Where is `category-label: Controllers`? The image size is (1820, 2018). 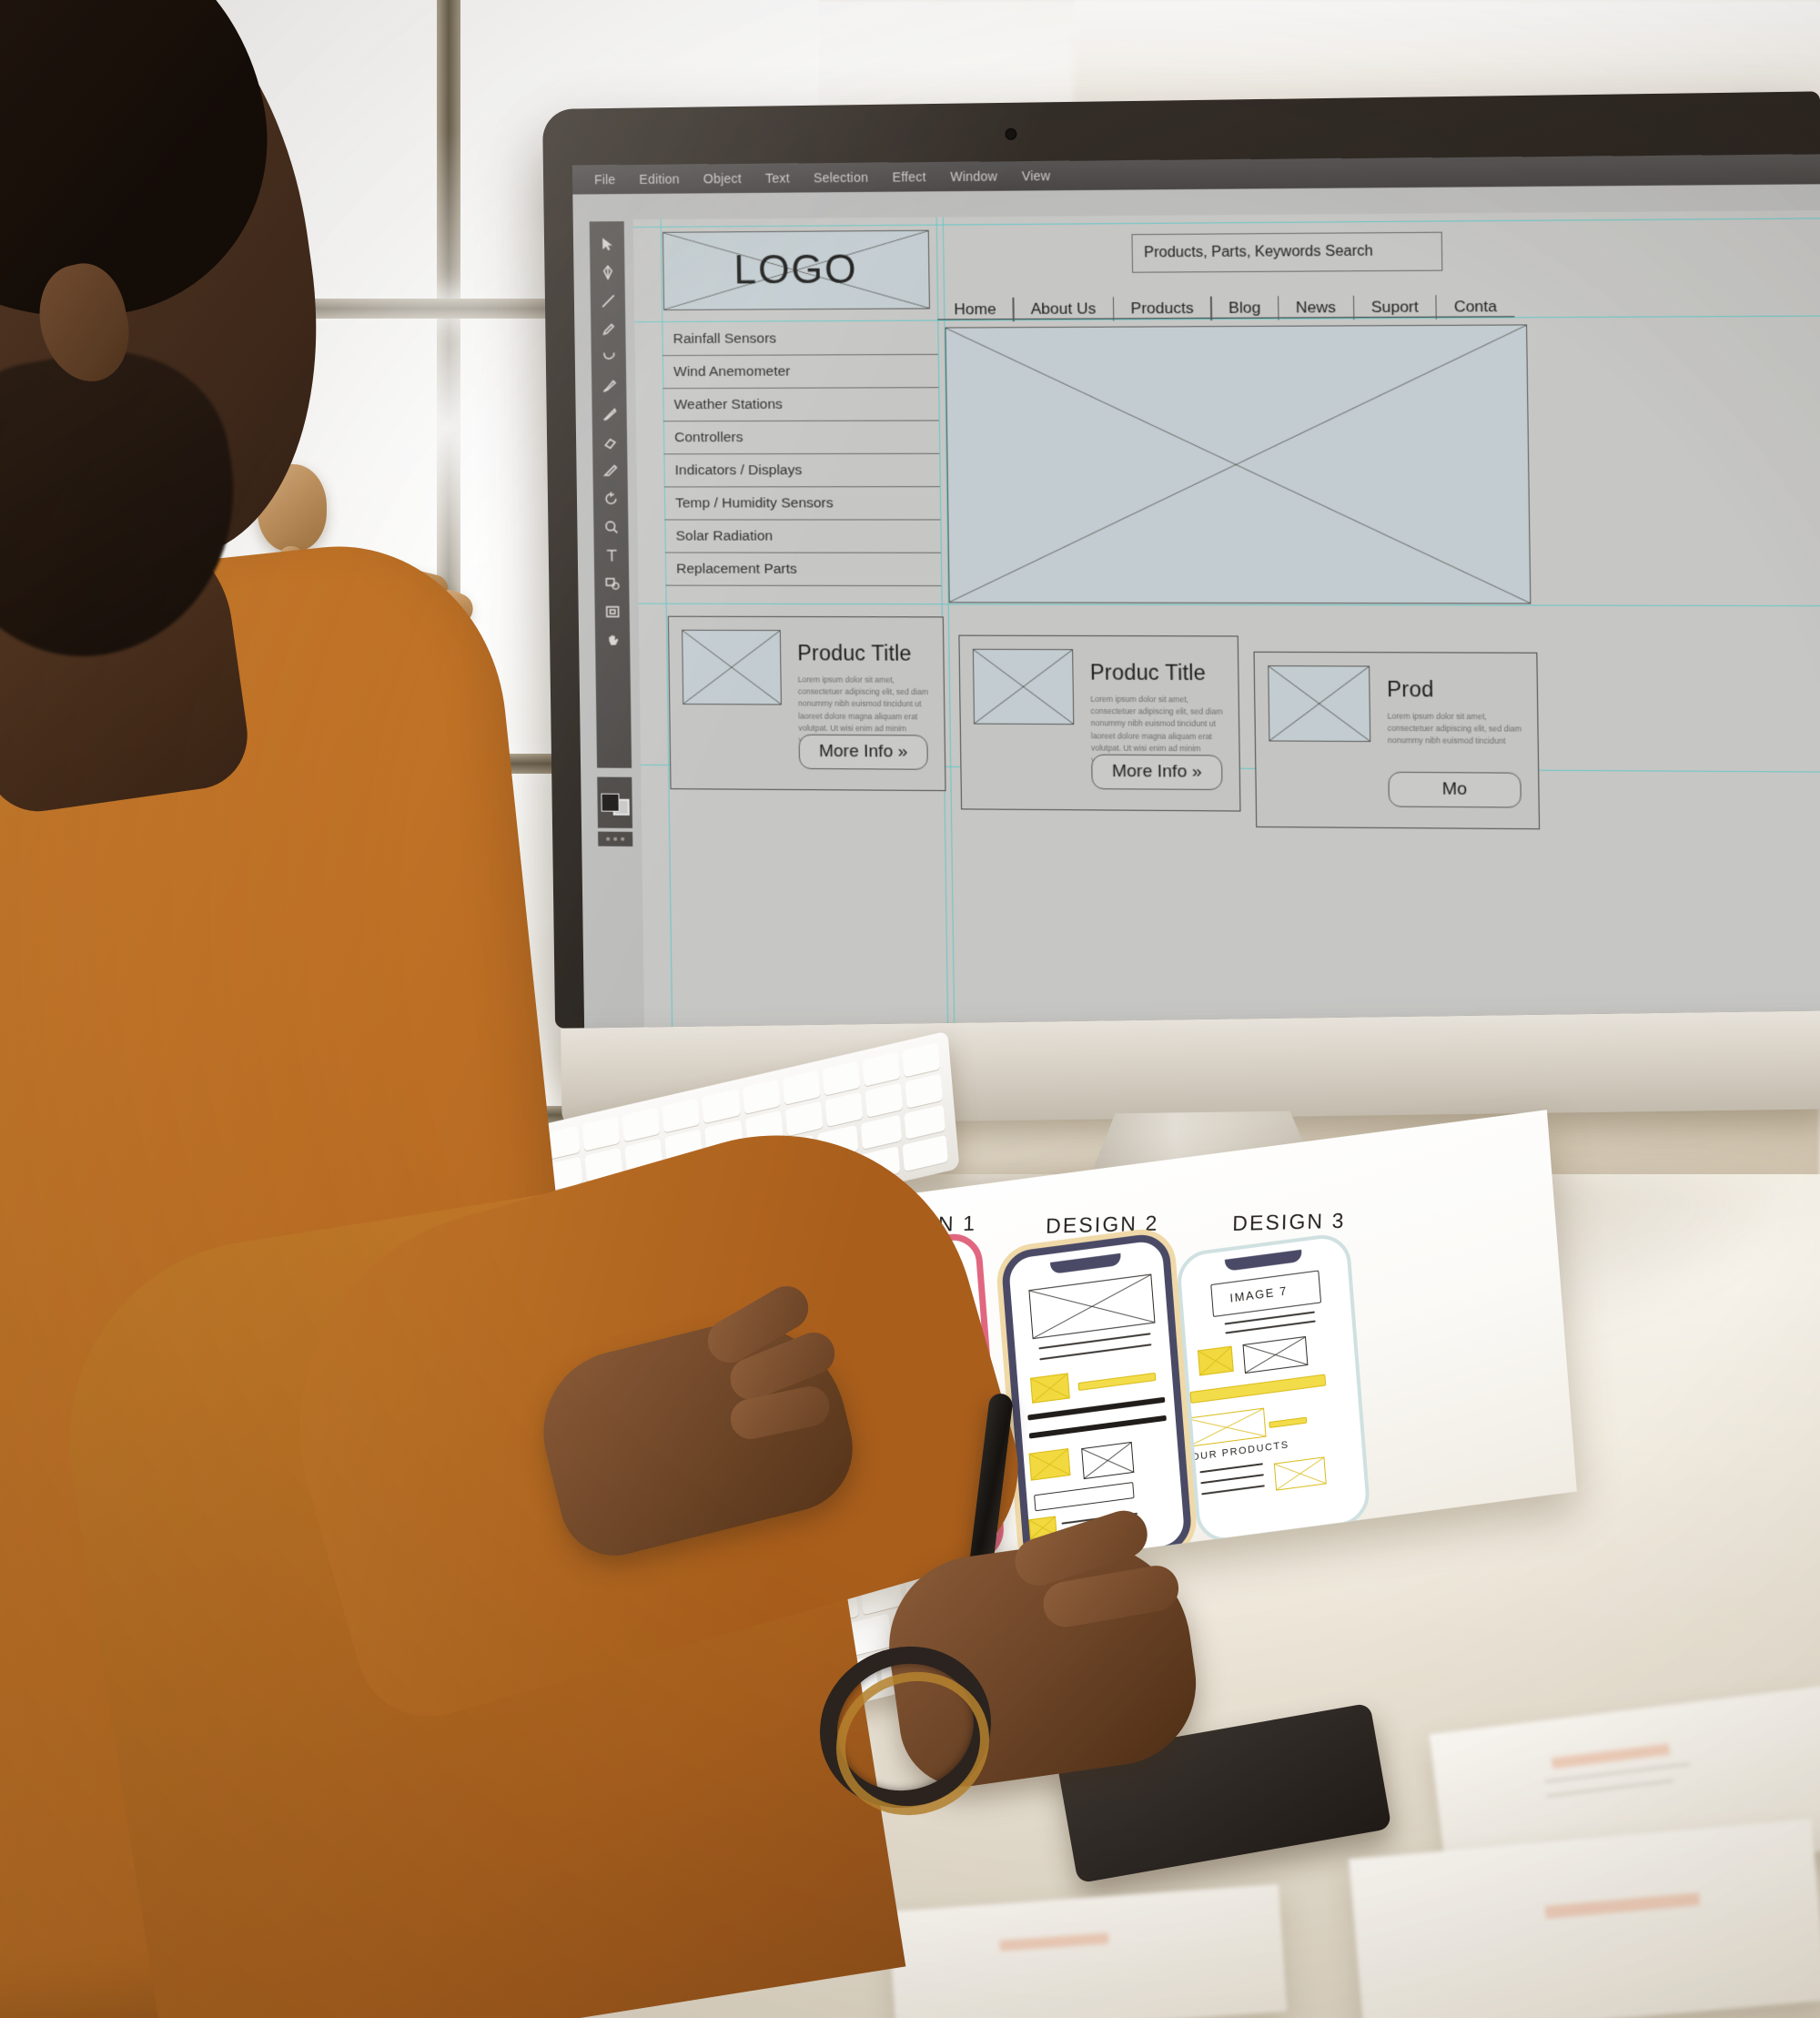 category-label: Controllers is located at coordinates (709, 437).